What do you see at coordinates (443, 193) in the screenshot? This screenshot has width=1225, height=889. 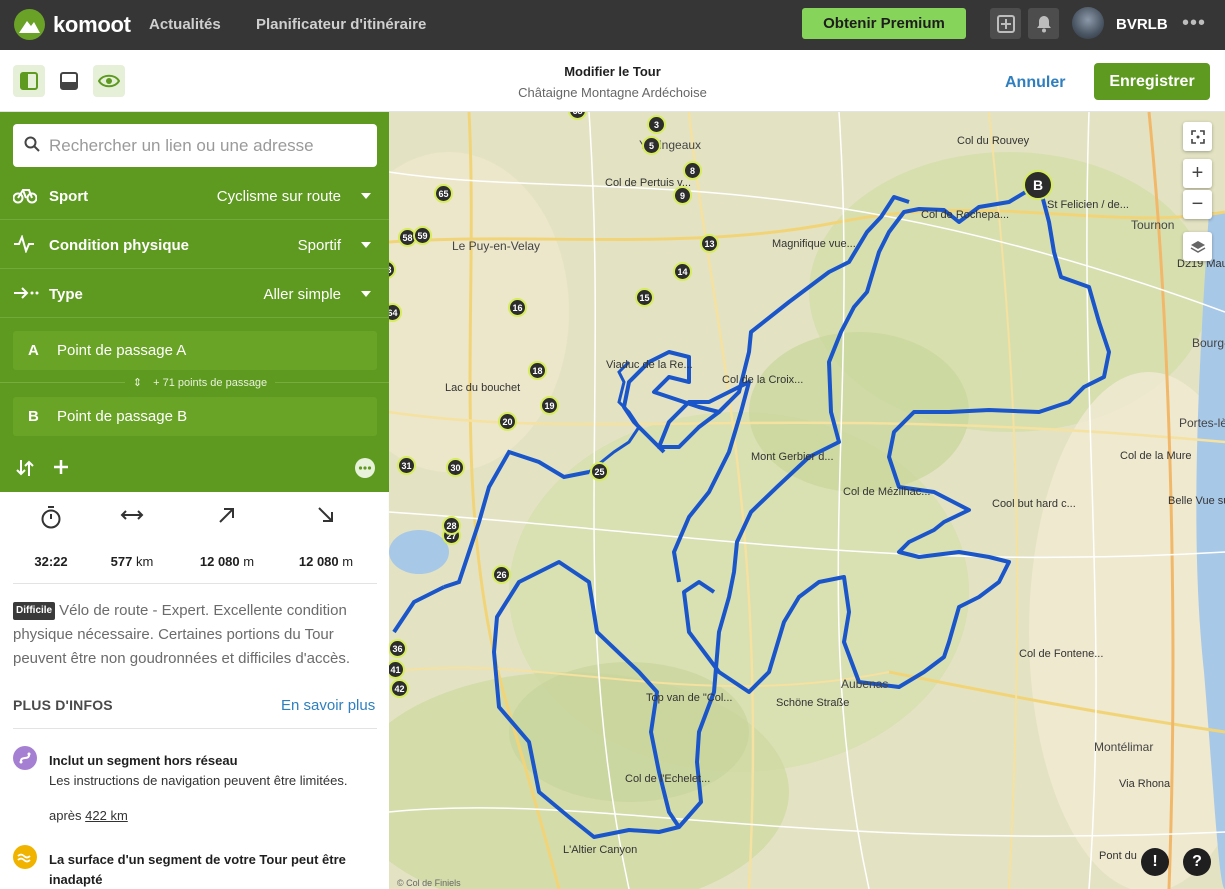 I see `waypoint-marker-65: 65` at bounding box center [443, 193].